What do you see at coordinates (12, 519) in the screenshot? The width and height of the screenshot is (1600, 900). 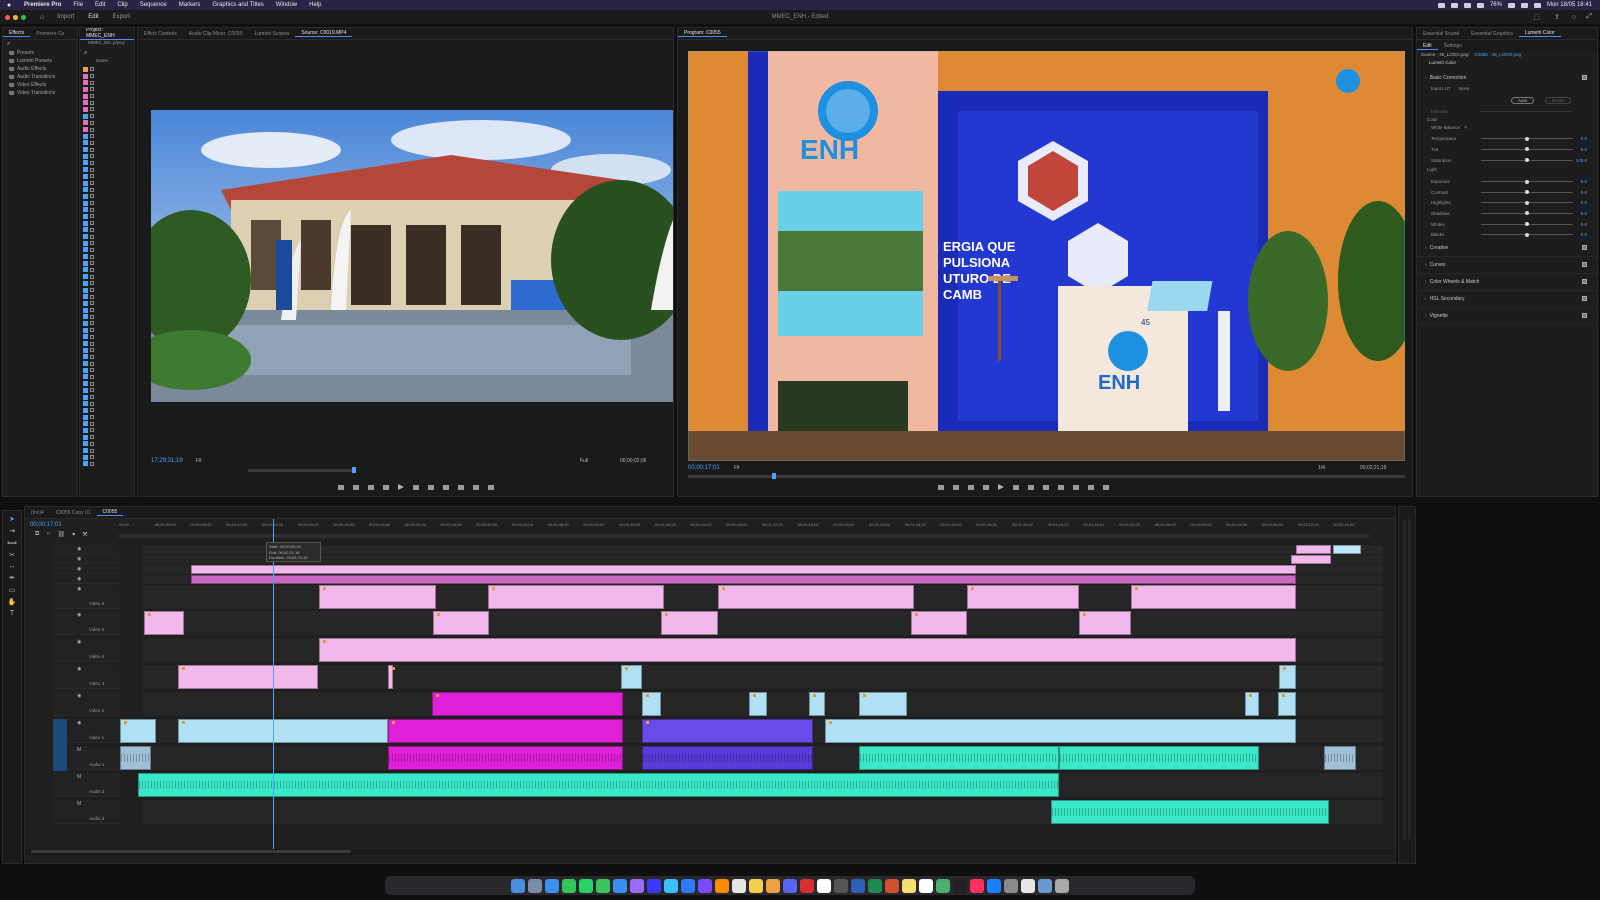 I see `selection-tool-icon: ➤` at bounding box center [12, 519].